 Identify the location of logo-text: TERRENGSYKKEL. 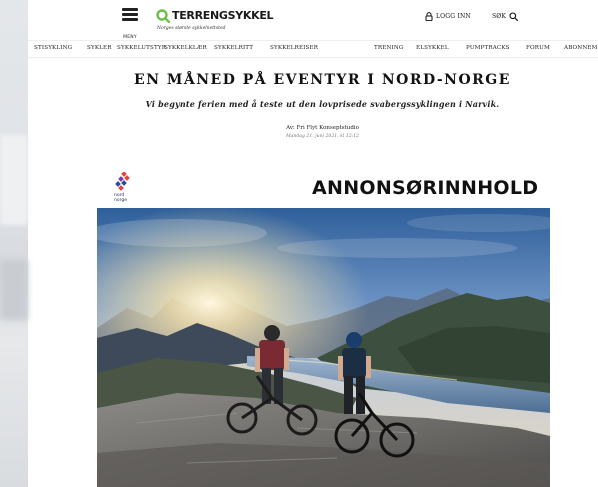
(223, 15).